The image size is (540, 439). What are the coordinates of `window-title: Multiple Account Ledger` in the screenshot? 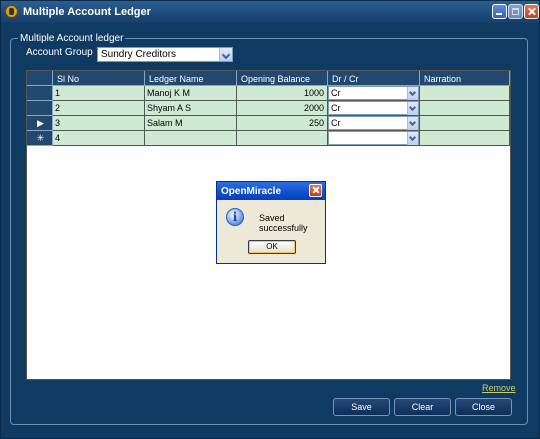 It's located at (87, 12).